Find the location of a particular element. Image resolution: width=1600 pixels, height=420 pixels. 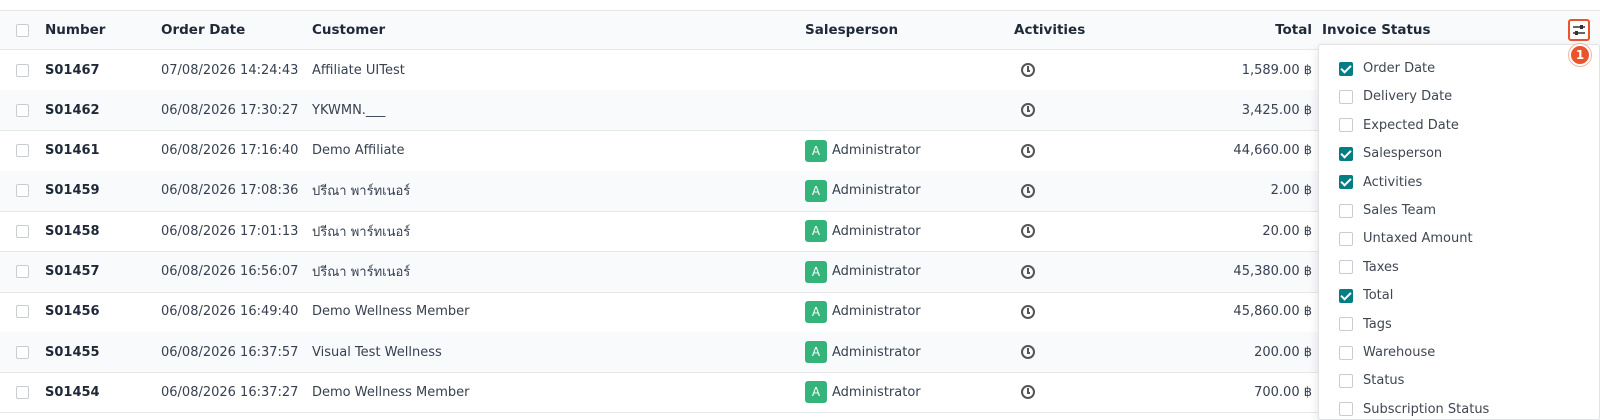

column-option: Taxes is located at coordinates (1369, 267).